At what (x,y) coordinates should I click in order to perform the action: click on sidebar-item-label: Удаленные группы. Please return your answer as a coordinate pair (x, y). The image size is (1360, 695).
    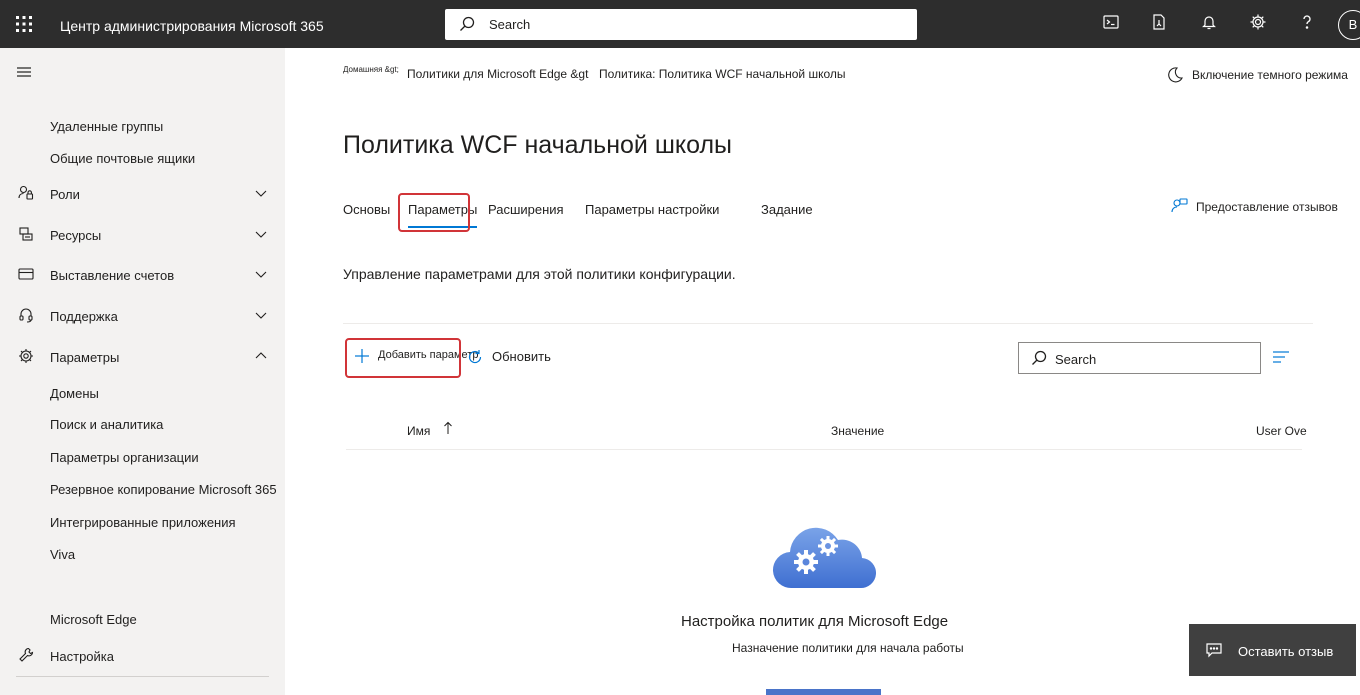
    Looking at the image, I should click on (107, 126).